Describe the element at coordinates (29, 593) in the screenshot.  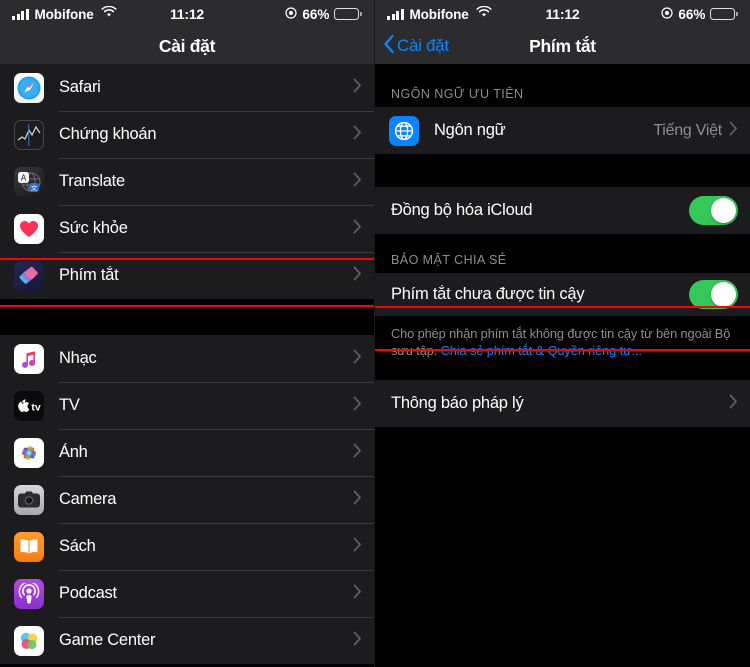
I see `podcasts-icon` at that location.